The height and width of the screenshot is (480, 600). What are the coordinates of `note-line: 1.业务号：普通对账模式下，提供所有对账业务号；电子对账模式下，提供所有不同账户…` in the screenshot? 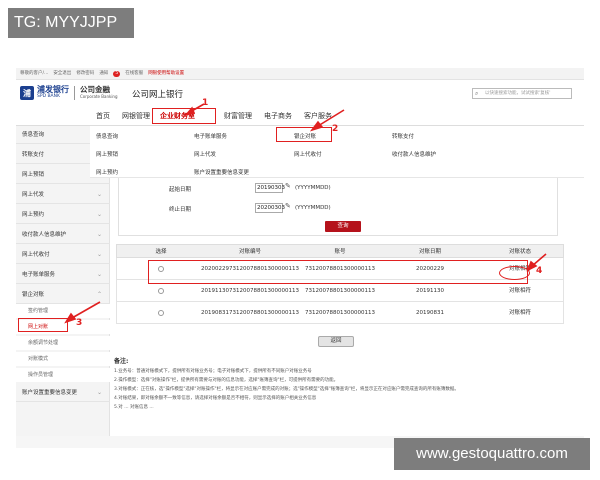 It's located at (213, 371).